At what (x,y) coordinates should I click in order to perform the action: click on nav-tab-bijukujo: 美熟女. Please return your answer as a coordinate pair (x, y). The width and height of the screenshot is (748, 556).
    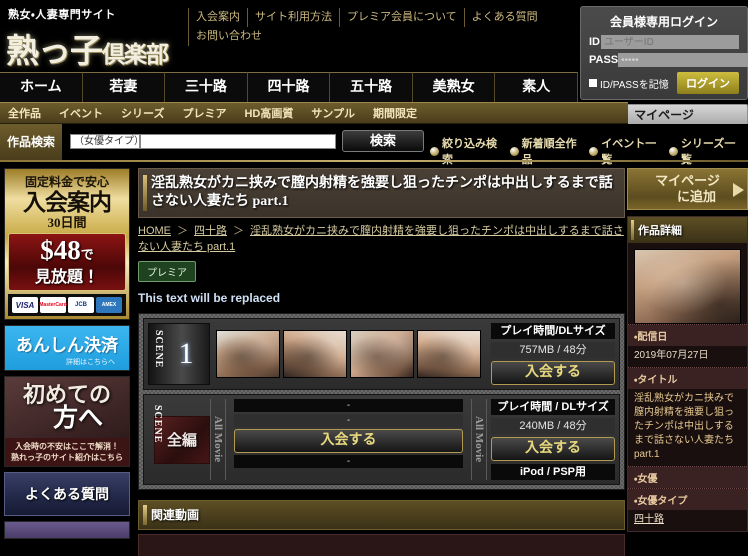
    Looking at the image, I should click on (454, 87).